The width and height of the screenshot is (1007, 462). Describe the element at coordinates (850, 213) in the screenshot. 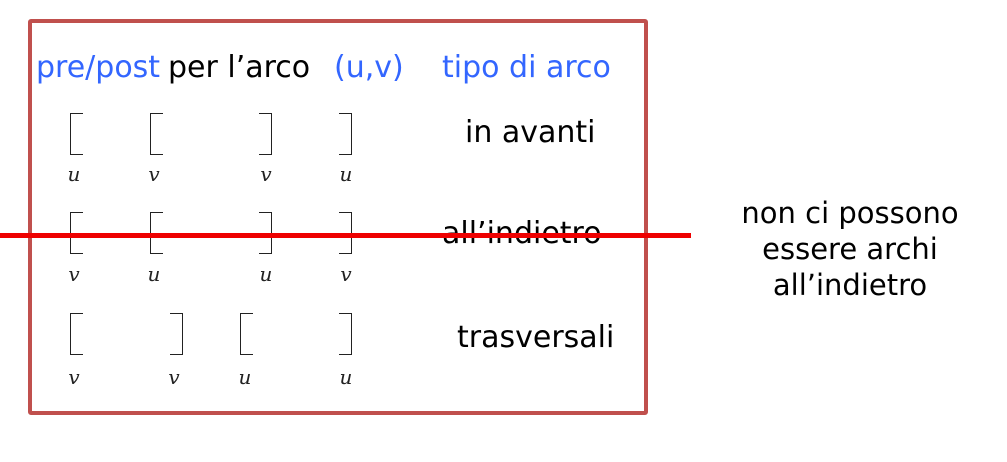

I see `note-line: non ci possono` at that location.